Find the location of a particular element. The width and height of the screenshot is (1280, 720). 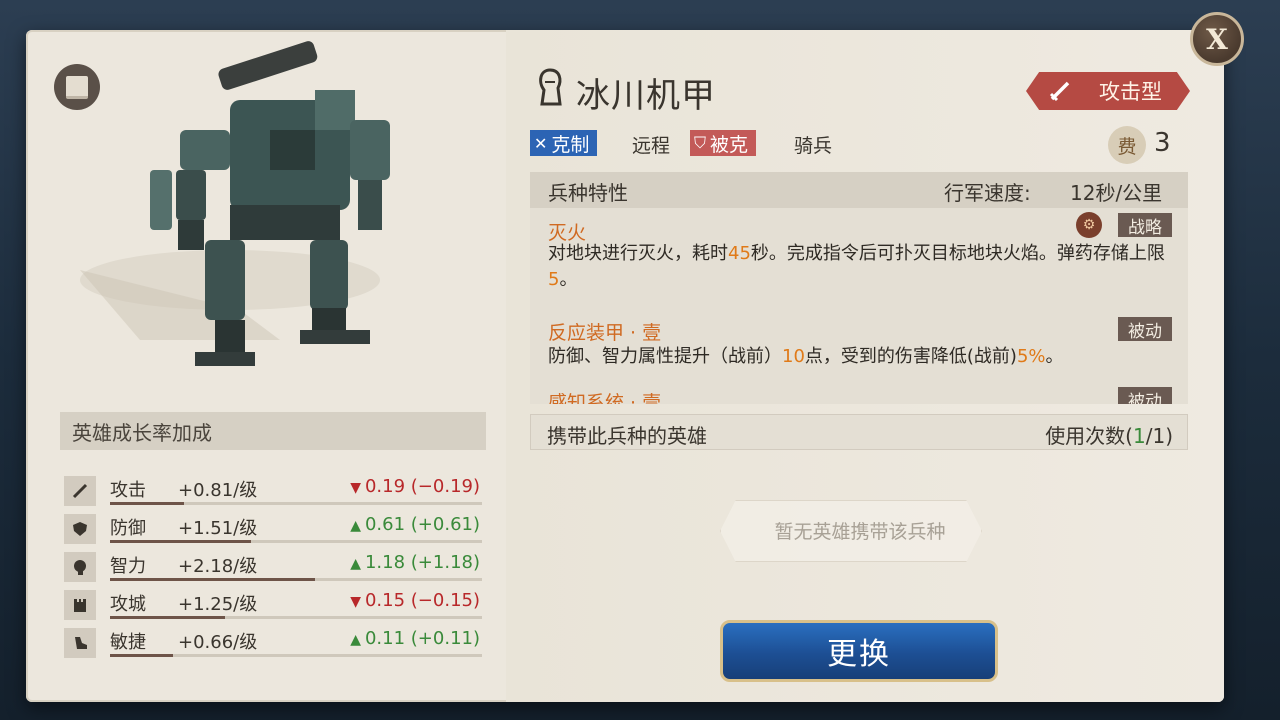

skill-desc-text: 对地块进行灭火，耗时 is located at coordinates (638, 253).